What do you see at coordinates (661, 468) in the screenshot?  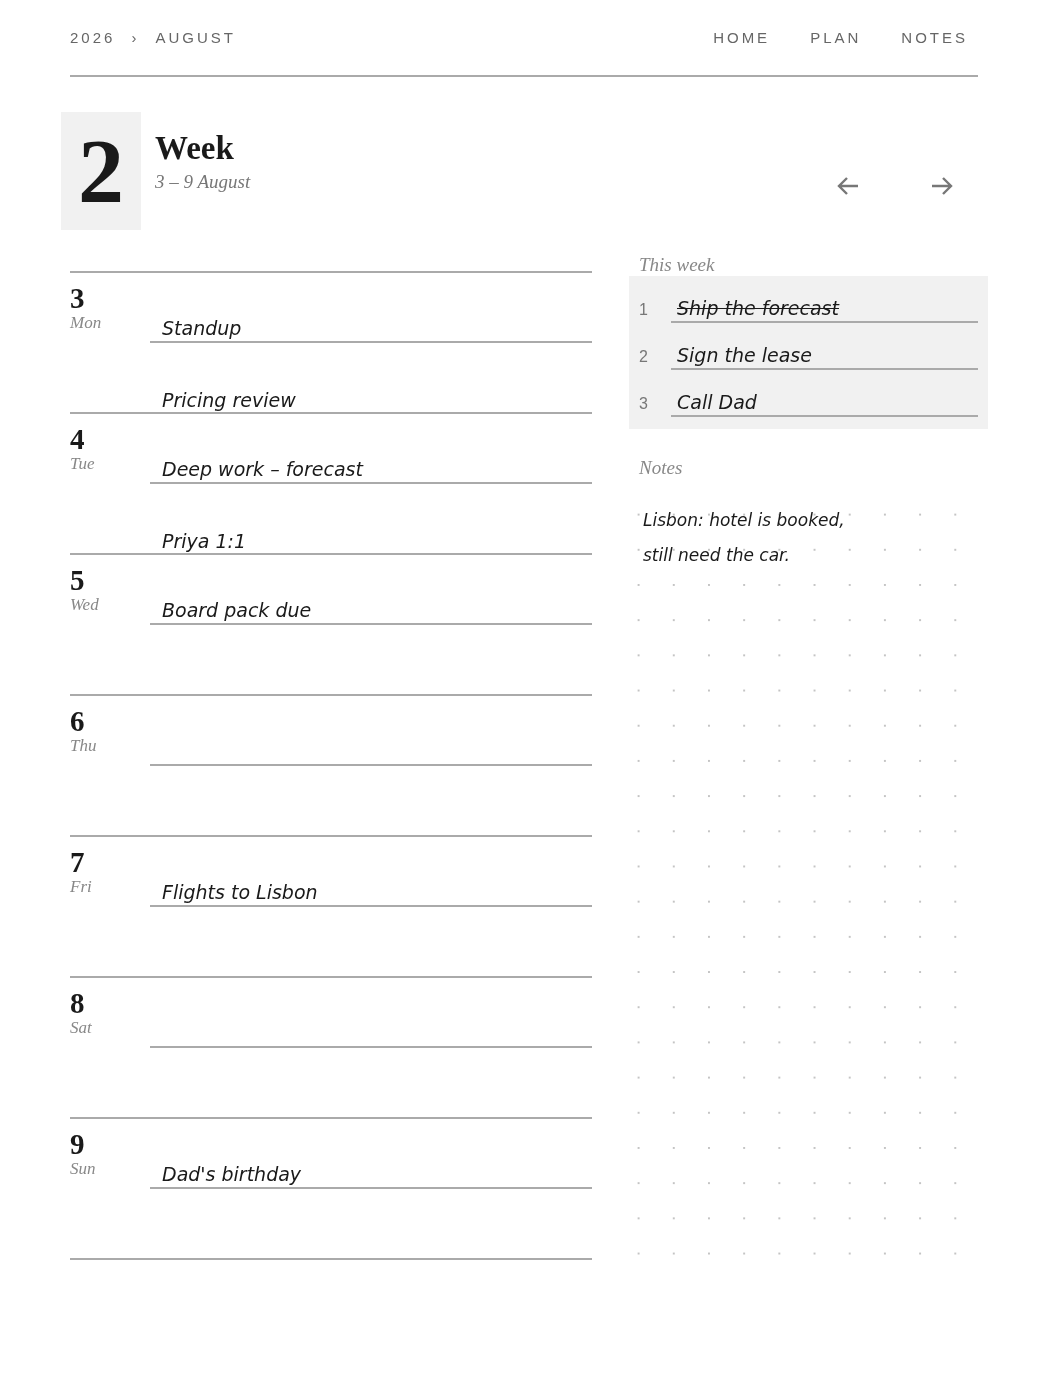 I see `section-heading: Notes` at bounding box center [661, 468].